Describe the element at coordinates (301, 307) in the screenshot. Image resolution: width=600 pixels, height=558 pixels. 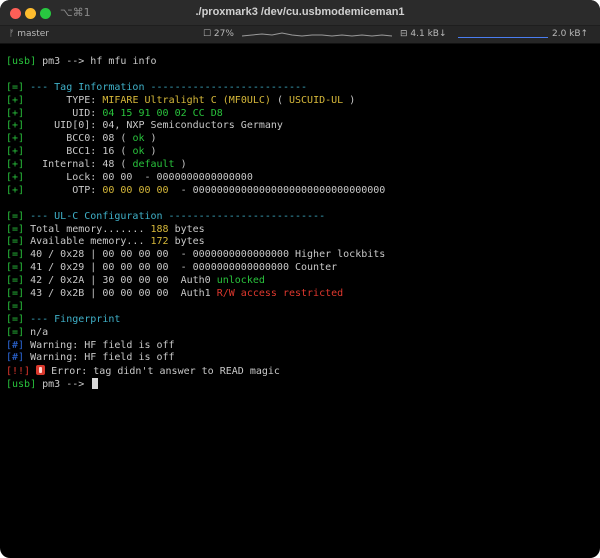
I see `terminal-line: [=]` at that location.